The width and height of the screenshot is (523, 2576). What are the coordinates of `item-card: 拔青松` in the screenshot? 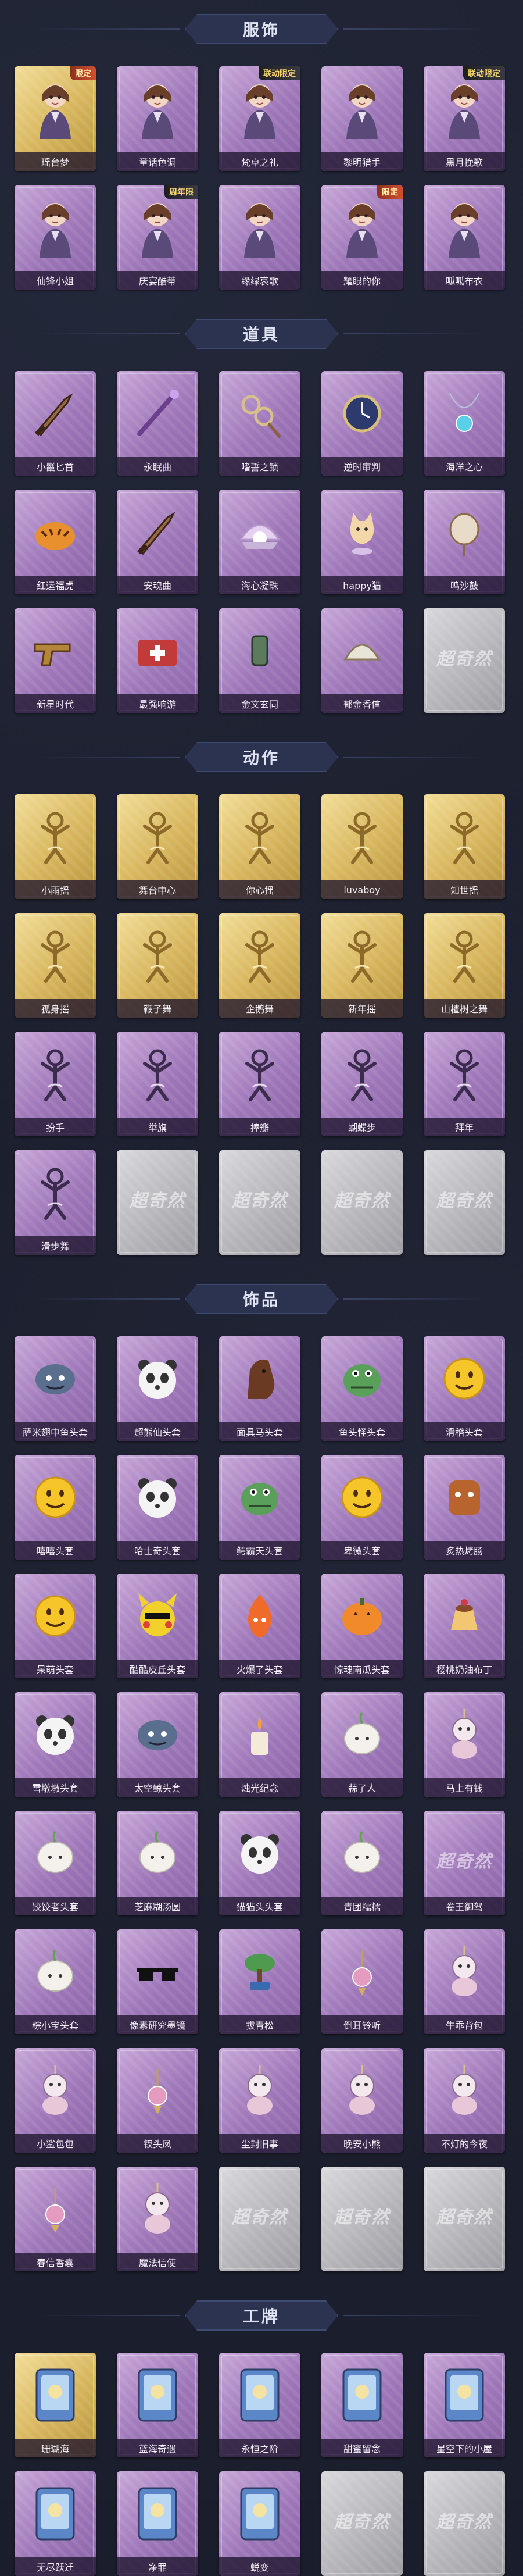 It's located at (259, 1981).